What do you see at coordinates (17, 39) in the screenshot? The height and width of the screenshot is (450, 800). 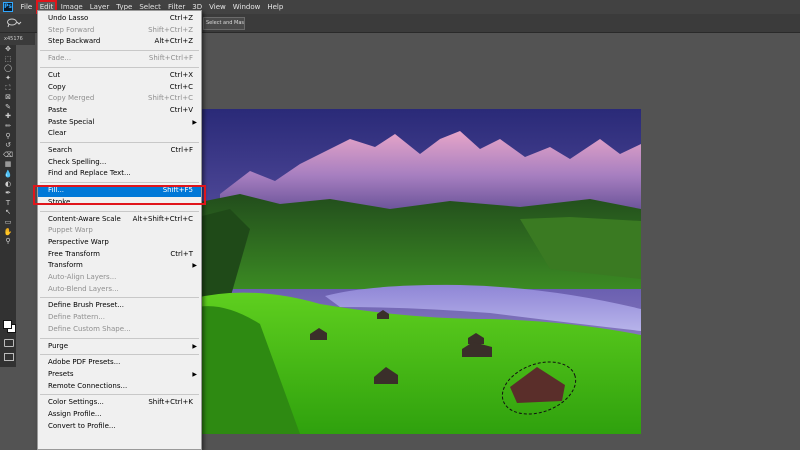 I see `document-tab: x45176` at bounding box center [17, 39].